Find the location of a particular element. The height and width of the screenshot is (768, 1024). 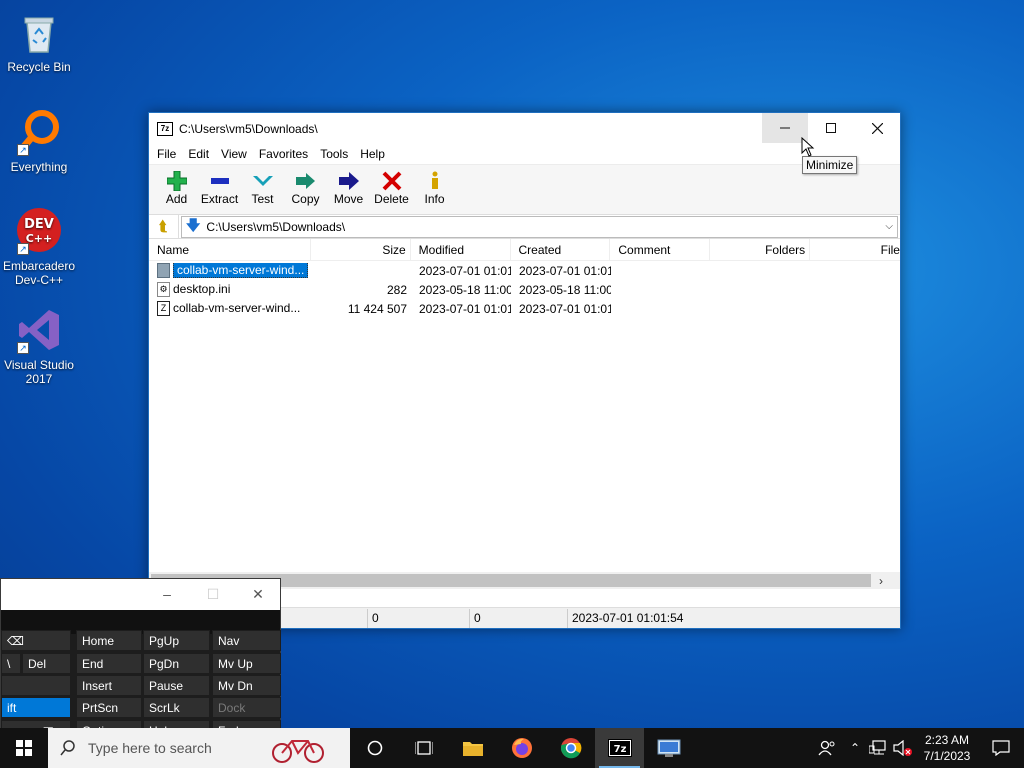

move-label: Move is located at coordinates (348, 199).